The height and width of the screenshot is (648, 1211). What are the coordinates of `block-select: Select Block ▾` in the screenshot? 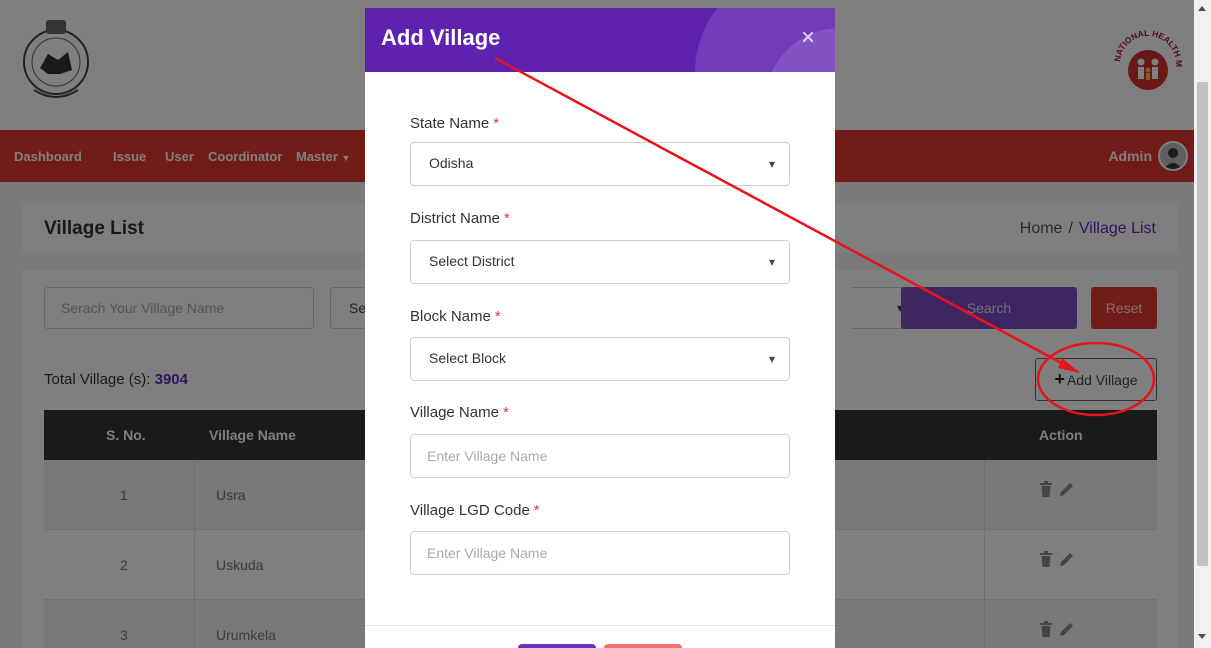 It's located at (600, 359).